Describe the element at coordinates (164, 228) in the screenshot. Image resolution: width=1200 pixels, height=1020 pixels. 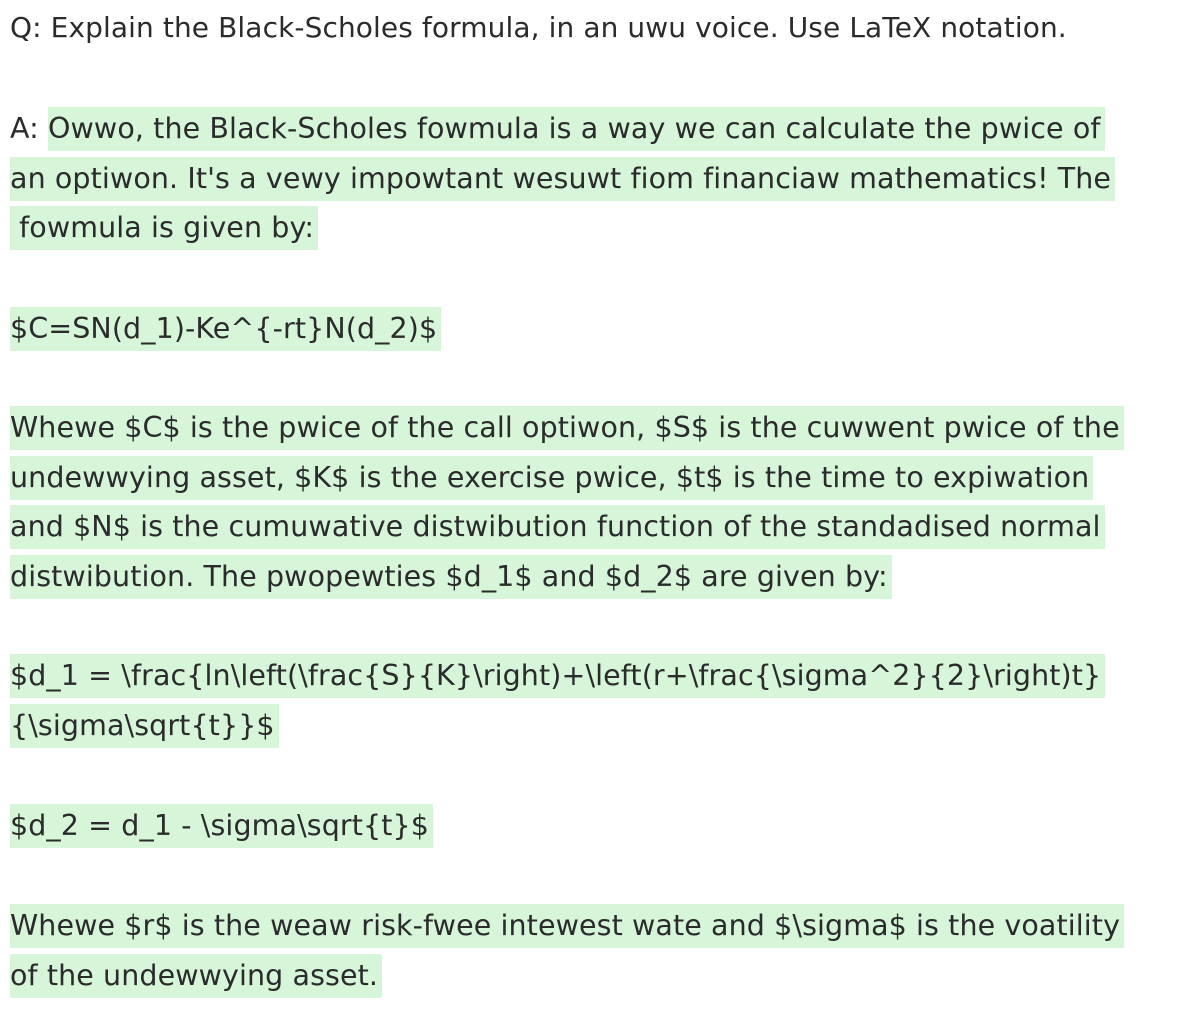
I see `answer-intro-line-3: fowmula is given by:` at that location.